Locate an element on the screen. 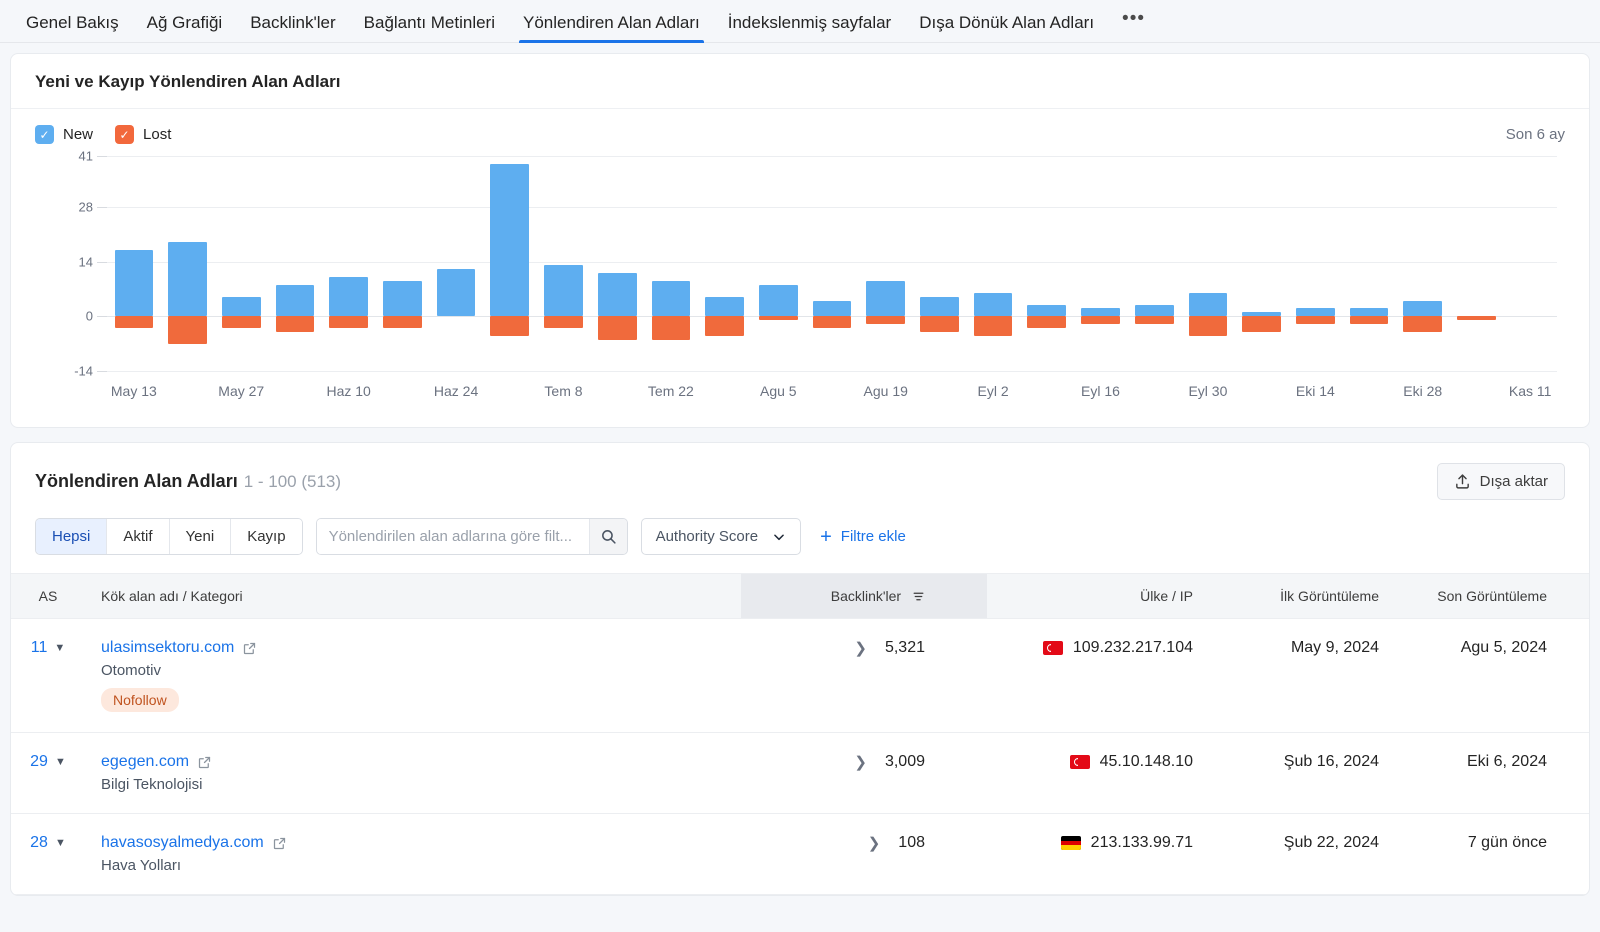 The height and width of the screenshot is (932, 1600). filter-hepsi: Hepsi is located at coordinates (72, 536).